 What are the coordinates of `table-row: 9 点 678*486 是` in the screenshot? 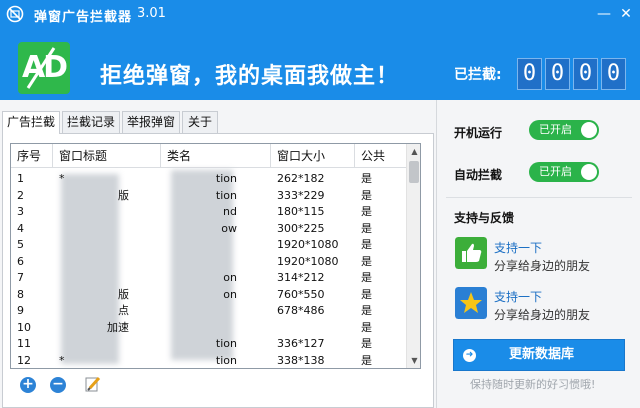 It's located at (208, 310).